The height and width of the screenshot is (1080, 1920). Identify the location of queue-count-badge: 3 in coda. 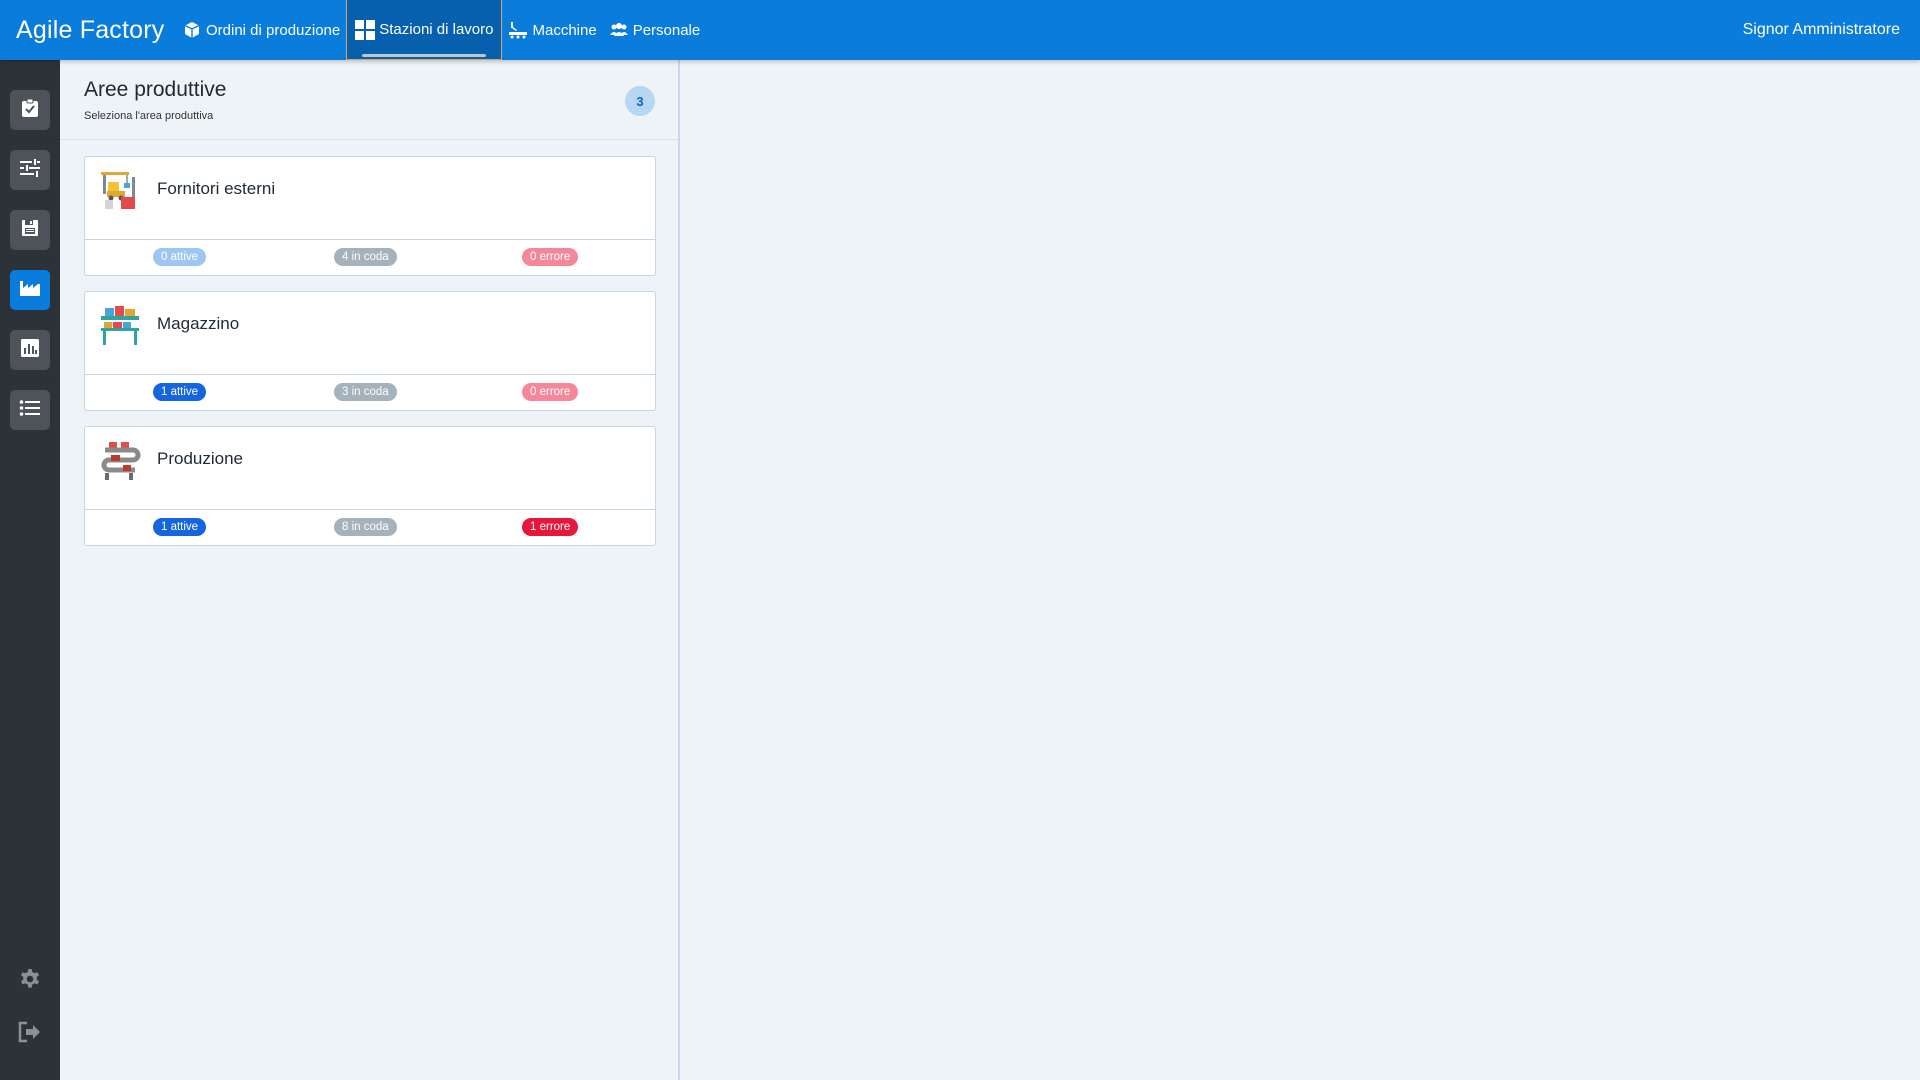
(365, 392).